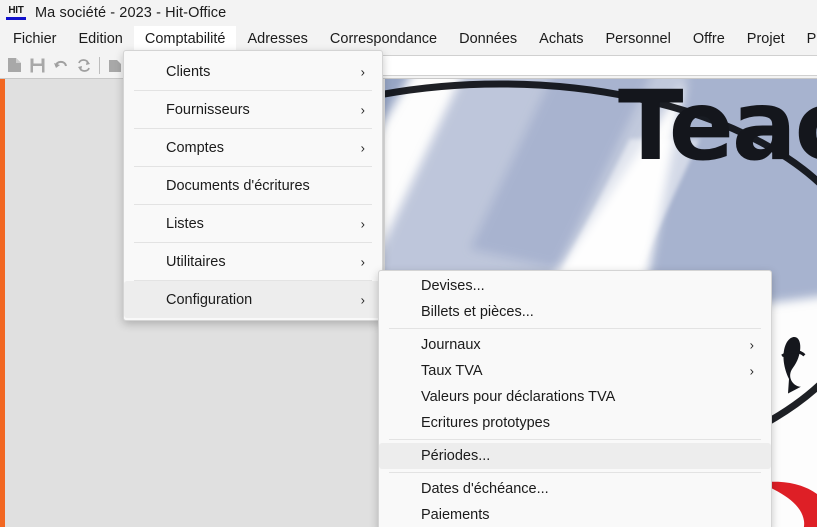  What do you see at coordinates (408, 13) in the screenshot?
I see `title-bar: HIT Ma société - 2023 - Hit-Office` at bounding box center [408, 13].